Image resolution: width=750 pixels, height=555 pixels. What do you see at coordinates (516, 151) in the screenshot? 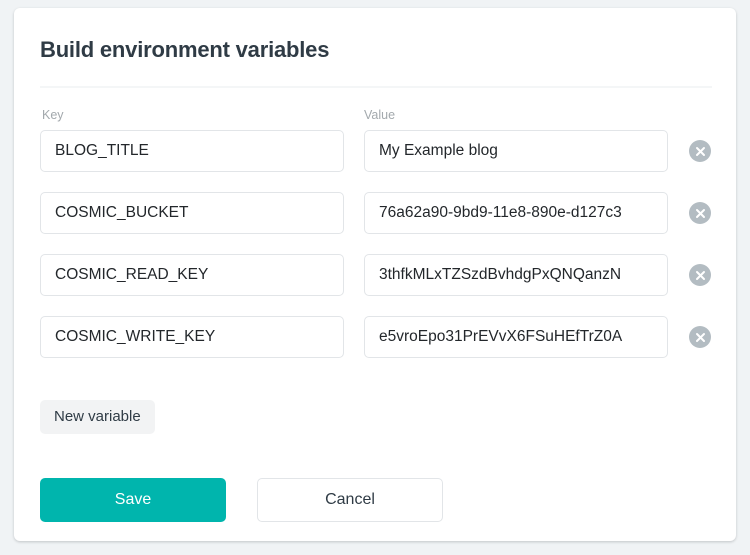
I see `value-input: My Example blog` at bounding box center [516, 151].